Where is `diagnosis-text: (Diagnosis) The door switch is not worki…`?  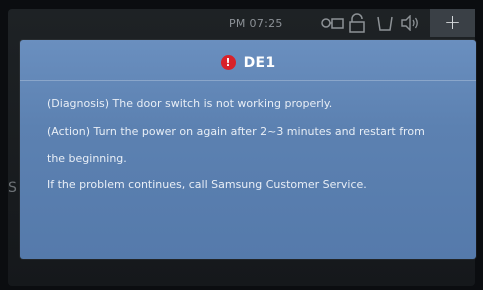 diagnosis-text: (Diagnosis) The door switch is not worki… is located at coordinates (190, 103).